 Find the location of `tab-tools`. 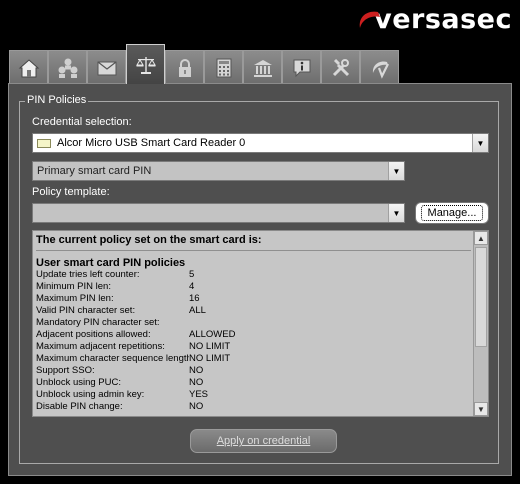

tab-tools is located at coordinates (340, 67).